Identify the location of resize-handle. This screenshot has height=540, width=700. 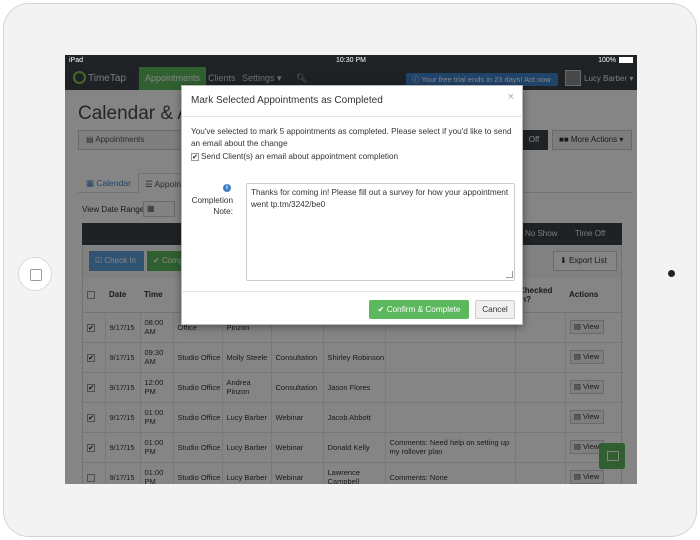
(509, 274).